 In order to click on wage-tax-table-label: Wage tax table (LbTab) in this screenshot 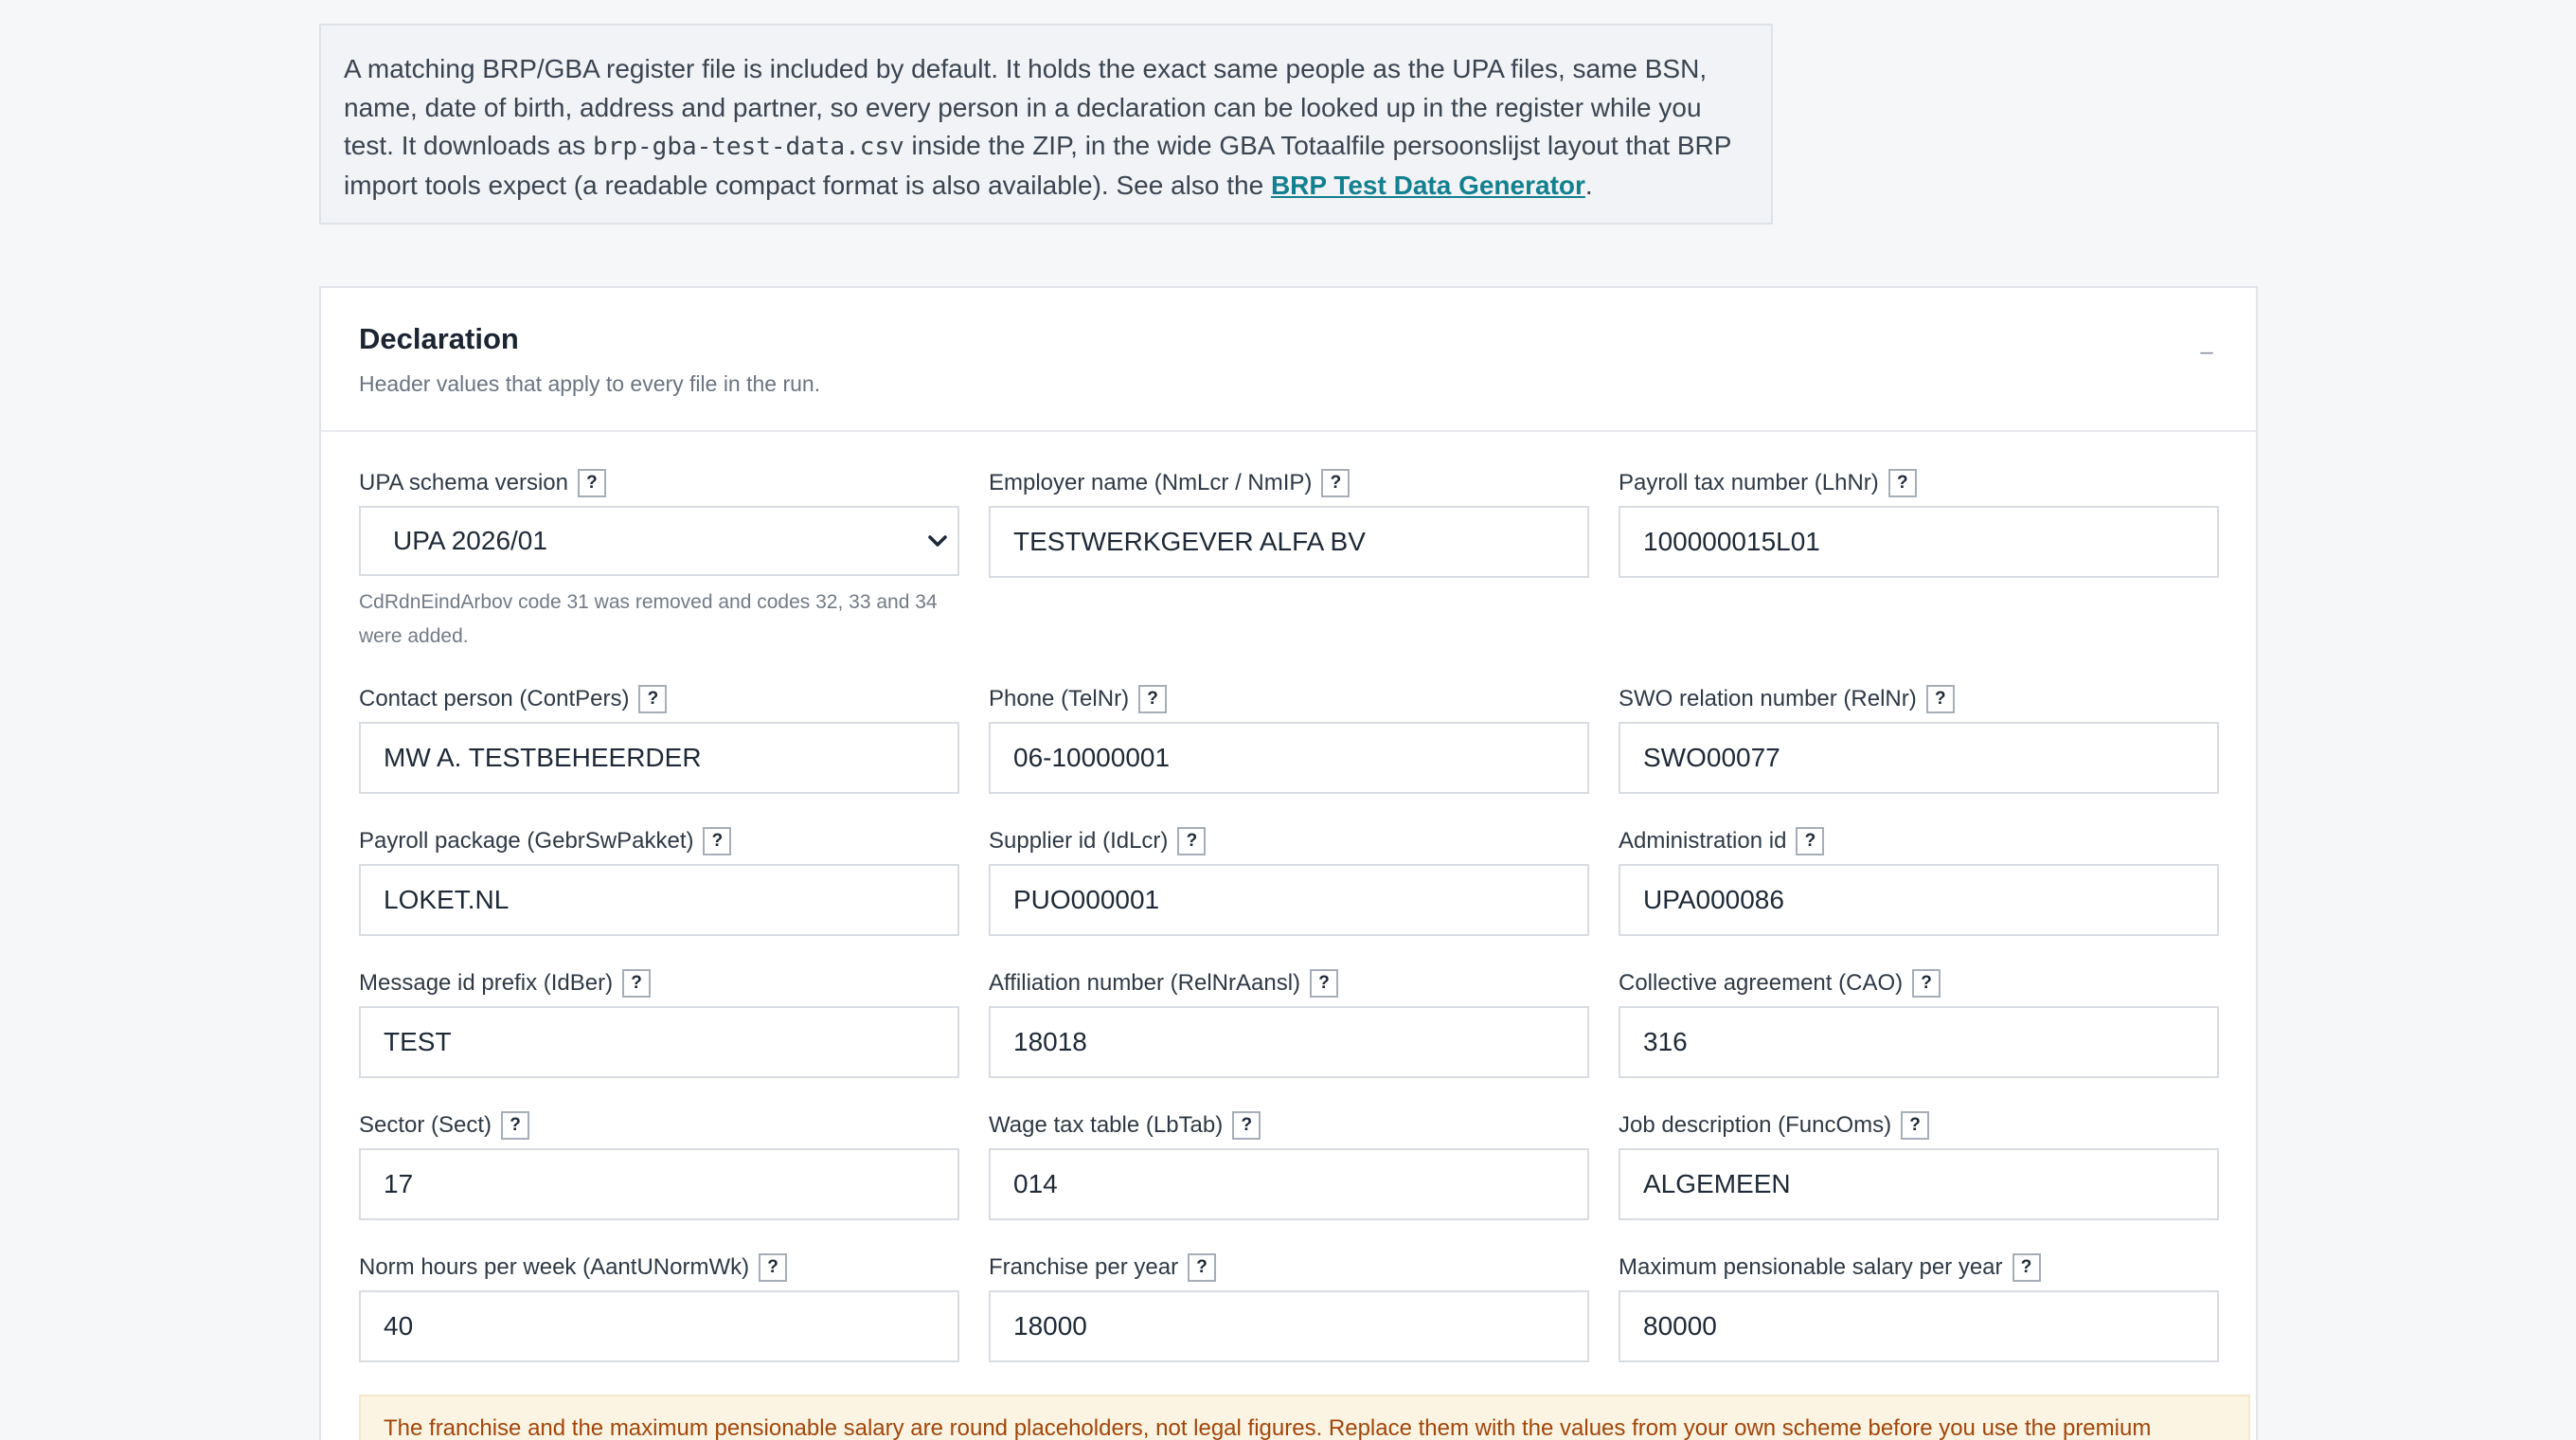, I will do `click(1106, 1125)`.